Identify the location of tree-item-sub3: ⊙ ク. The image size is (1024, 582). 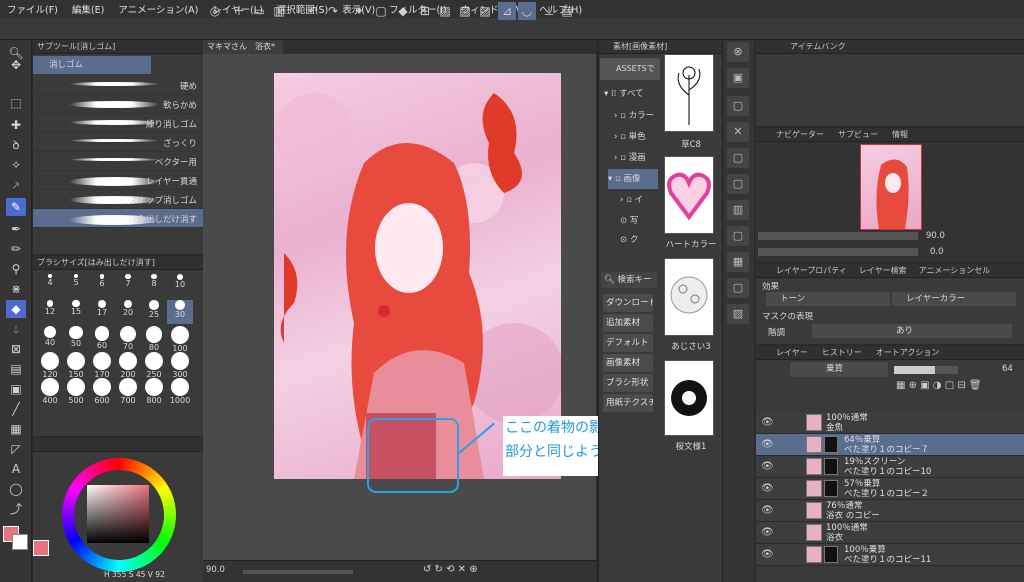
(629, 240).